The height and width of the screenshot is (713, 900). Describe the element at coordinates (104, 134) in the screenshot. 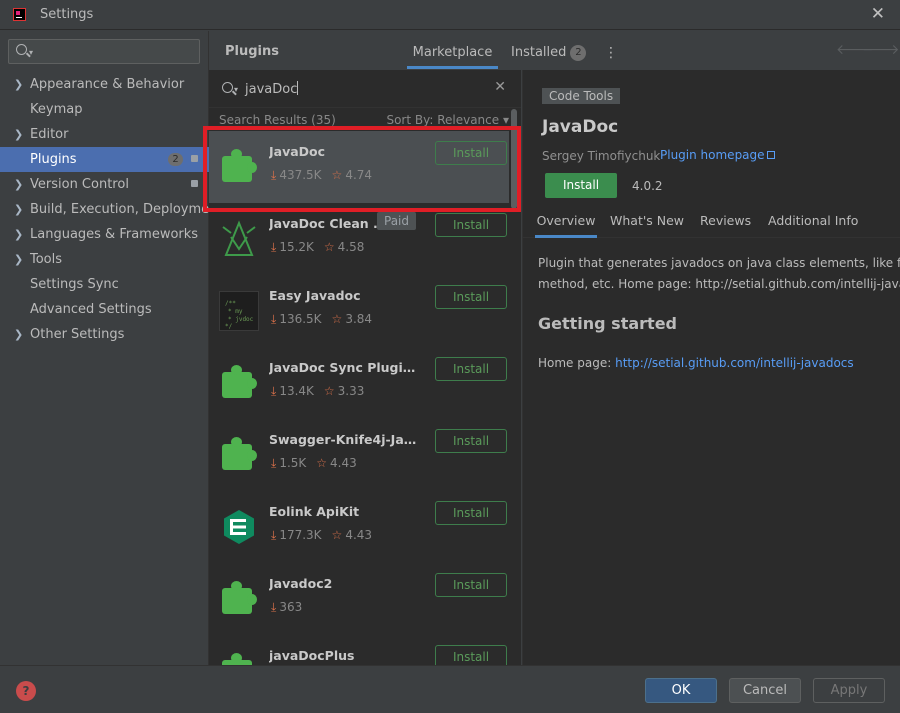

I see `sidebar-item-editor: ❯ Editor` at that location.